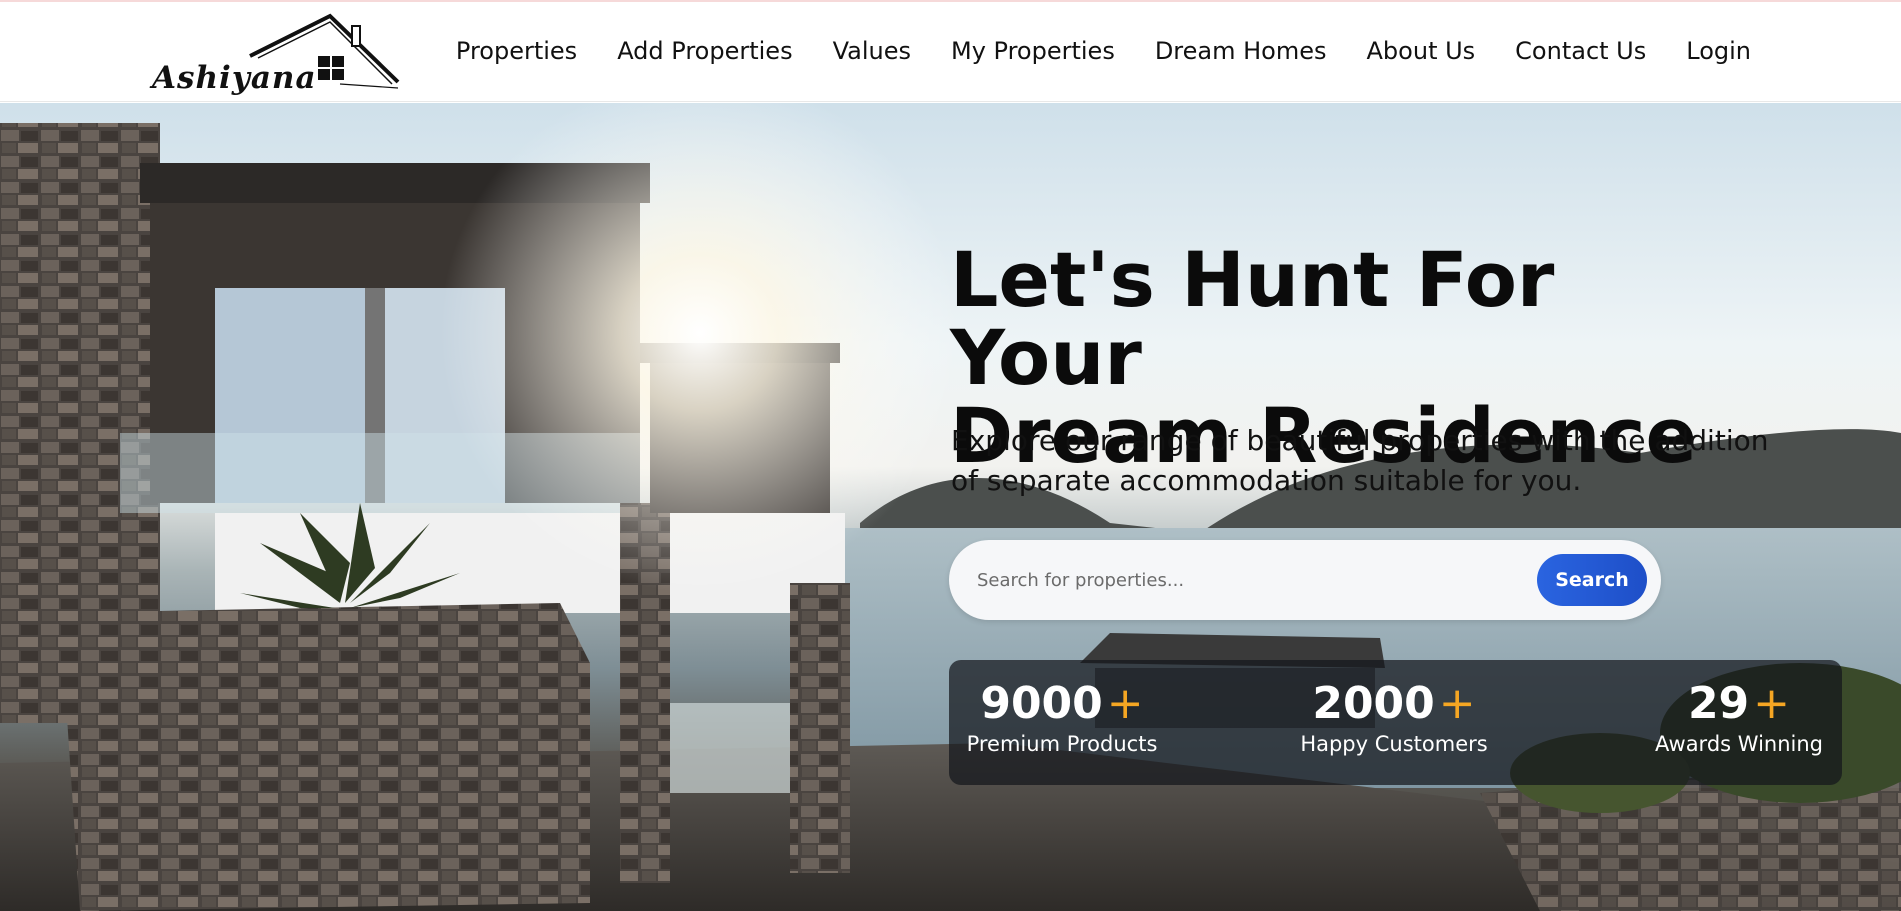  Describe the element at coordinates (234, 78) in the screenshot. I see `logo-text: Ashiyana` at that location.